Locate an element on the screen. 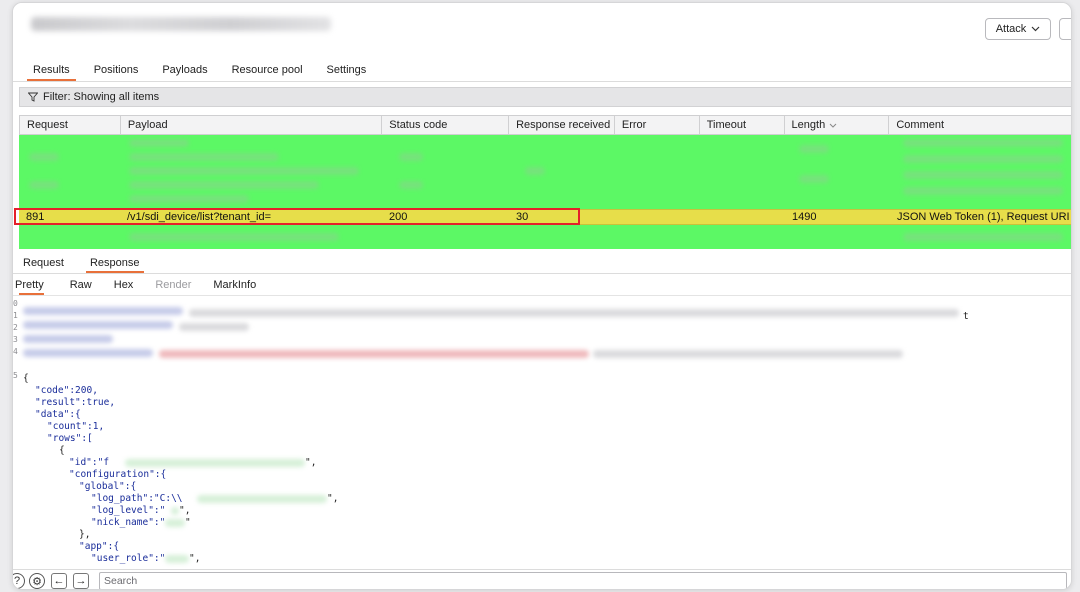 This screenshot has width=1080, height=592. tab-payloads: Payloads is located at coordinates (184, 70).